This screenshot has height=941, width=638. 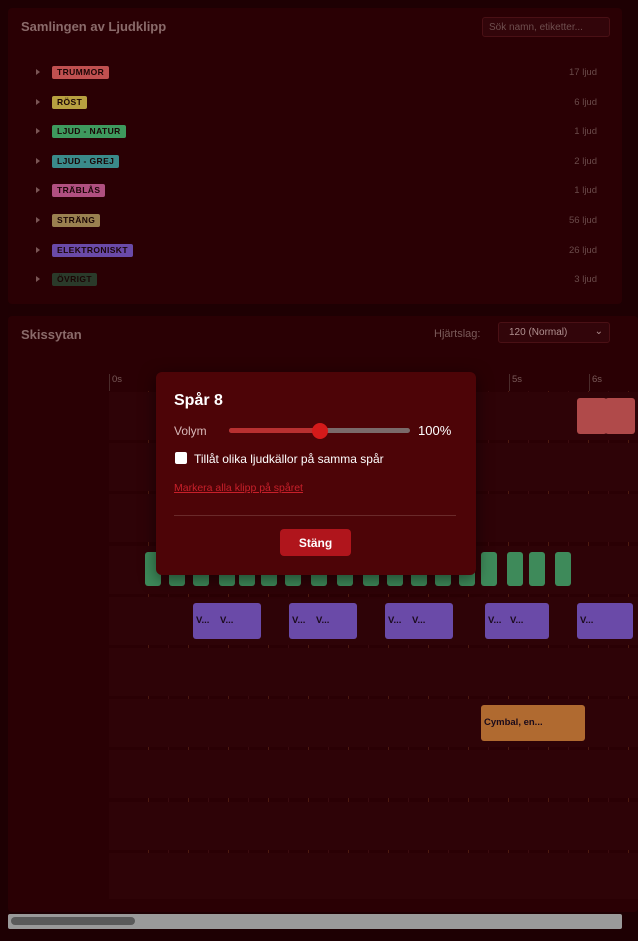 I want to click on category-count: 56 ljud, so click(x=583, y=220).